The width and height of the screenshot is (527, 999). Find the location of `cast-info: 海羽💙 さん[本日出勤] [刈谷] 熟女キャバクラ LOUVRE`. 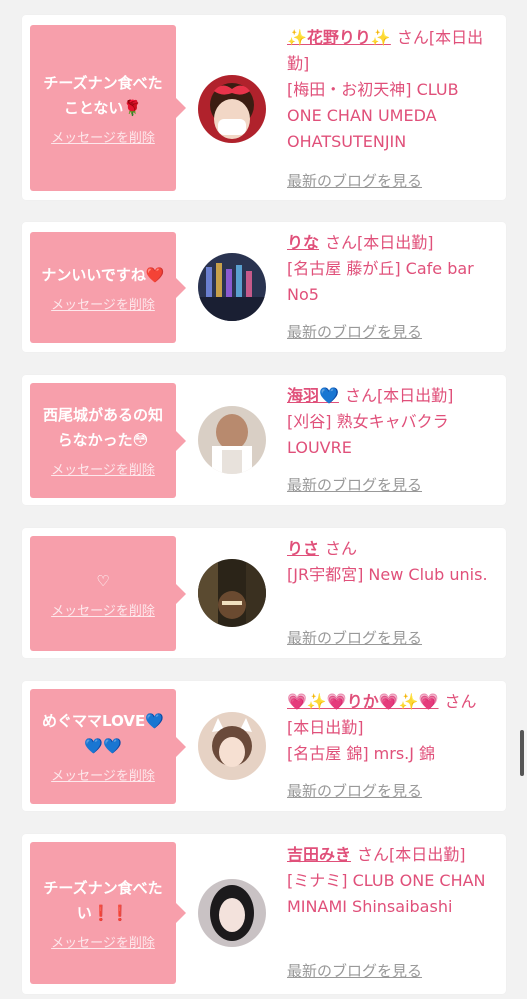

cast-info: 海羽💙 さん[本日出勤] [刈谷] 熟女キャバクラ LOUVRE is located at coordinates (392, 422).